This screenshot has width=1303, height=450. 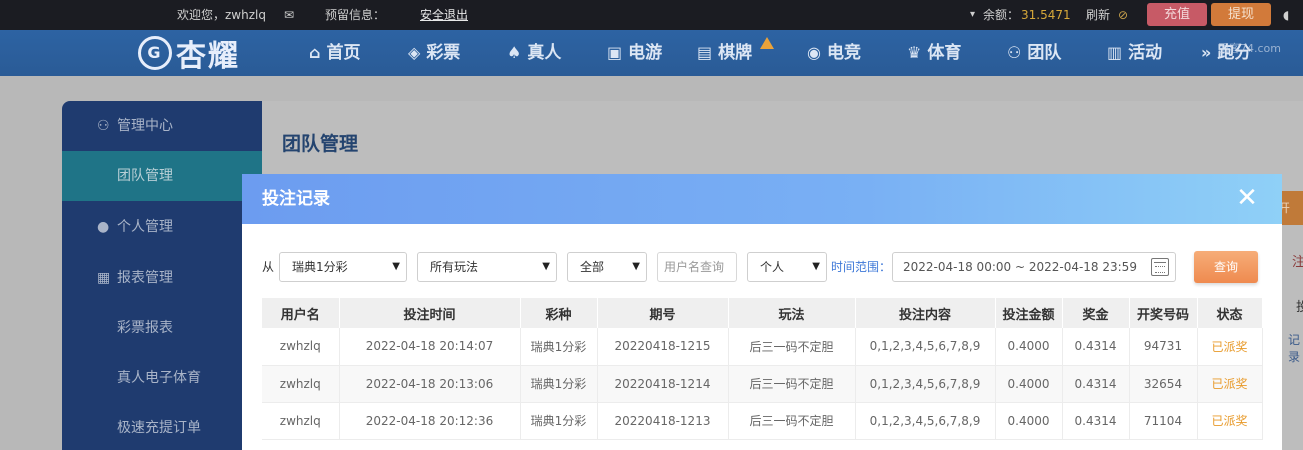 What do you see at coordinates (320, 144) in the screenshot?
I see `page-title: 团队管理` at bounding box center [320, 144].